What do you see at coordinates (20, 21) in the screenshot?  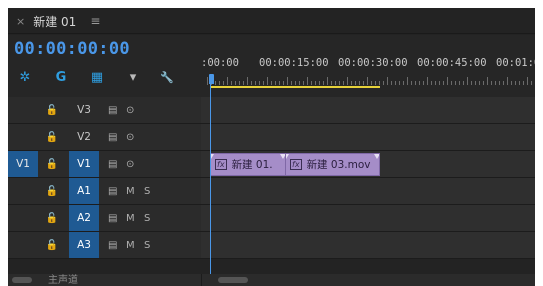 I see `close-tab-icon: ×` at bounding box center [20, 21].